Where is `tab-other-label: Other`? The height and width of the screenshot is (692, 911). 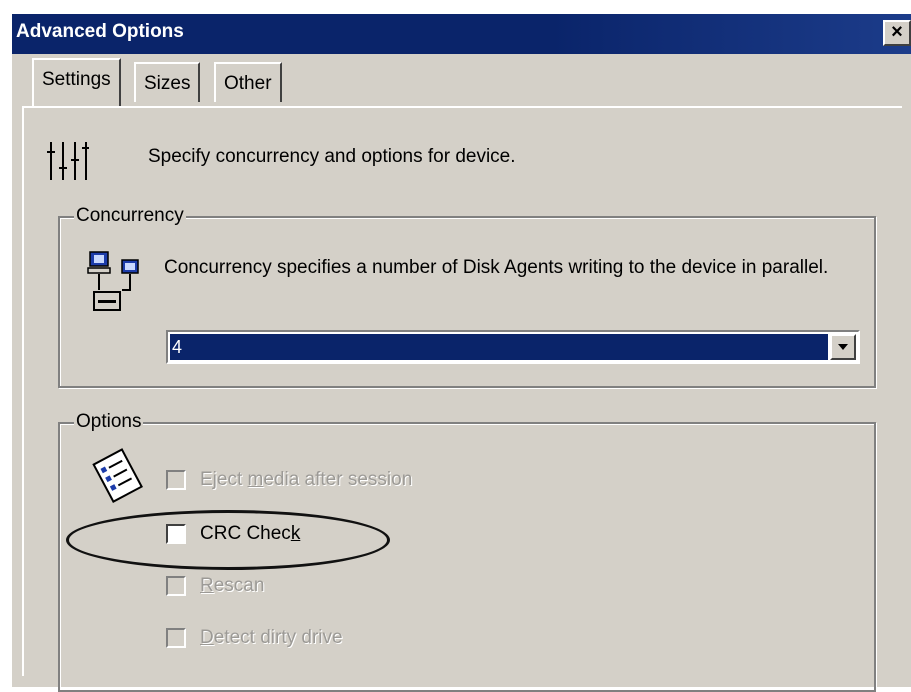
tab-other-label: Other is located at coordinates (248, 83).